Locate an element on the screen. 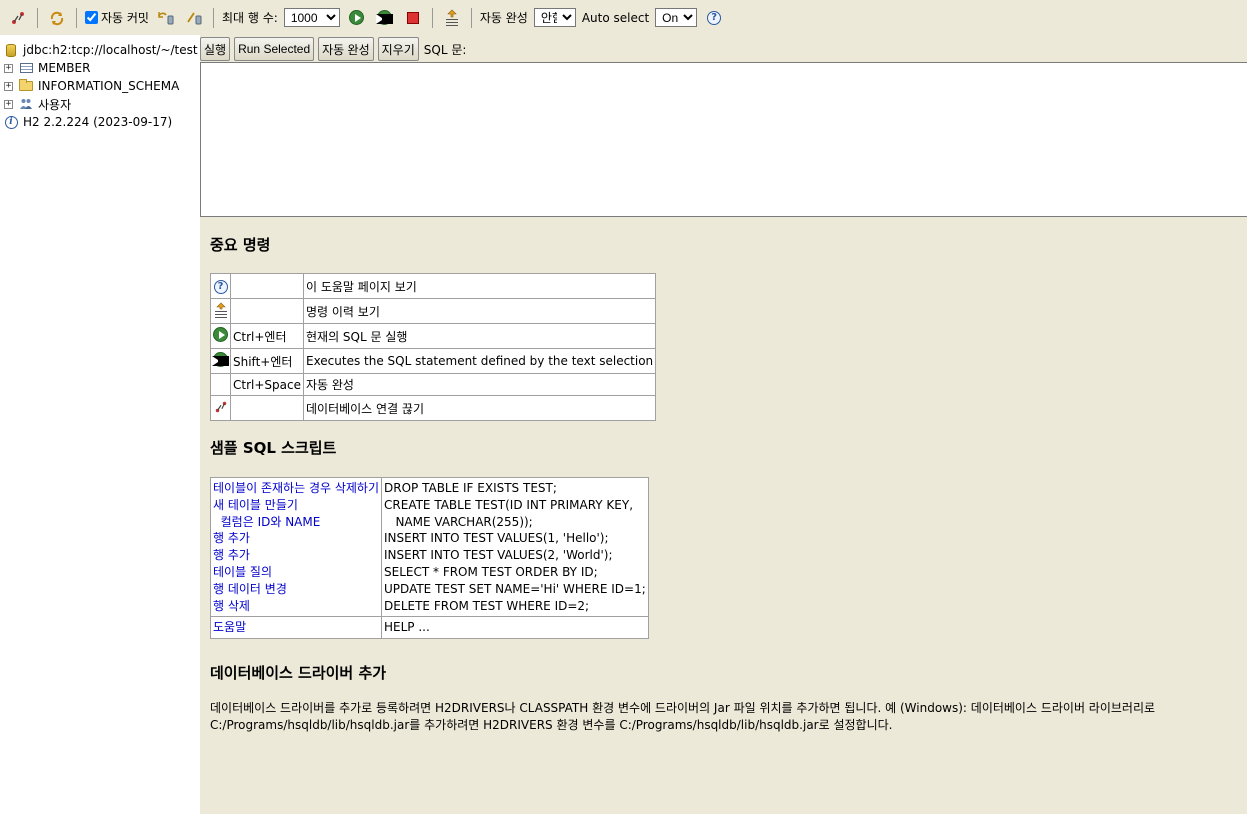 The height and width of the screenshot is (814, 1247). stop-icon is located at coordinates (413, 18).